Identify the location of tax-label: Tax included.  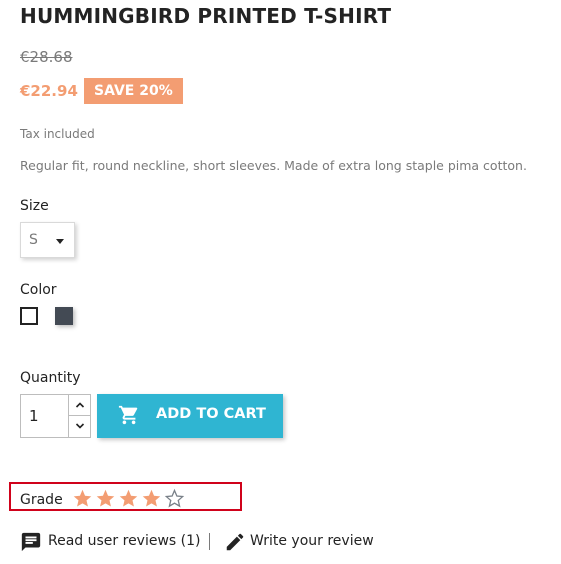
(57, 134).